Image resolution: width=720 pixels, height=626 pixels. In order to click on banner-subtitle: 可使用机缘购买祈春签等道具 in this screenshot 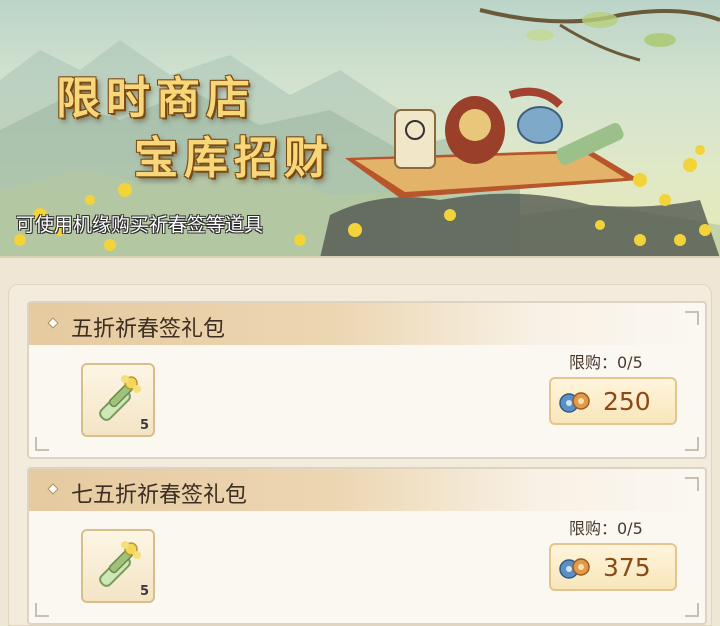, I will do `click(140, 225)`.